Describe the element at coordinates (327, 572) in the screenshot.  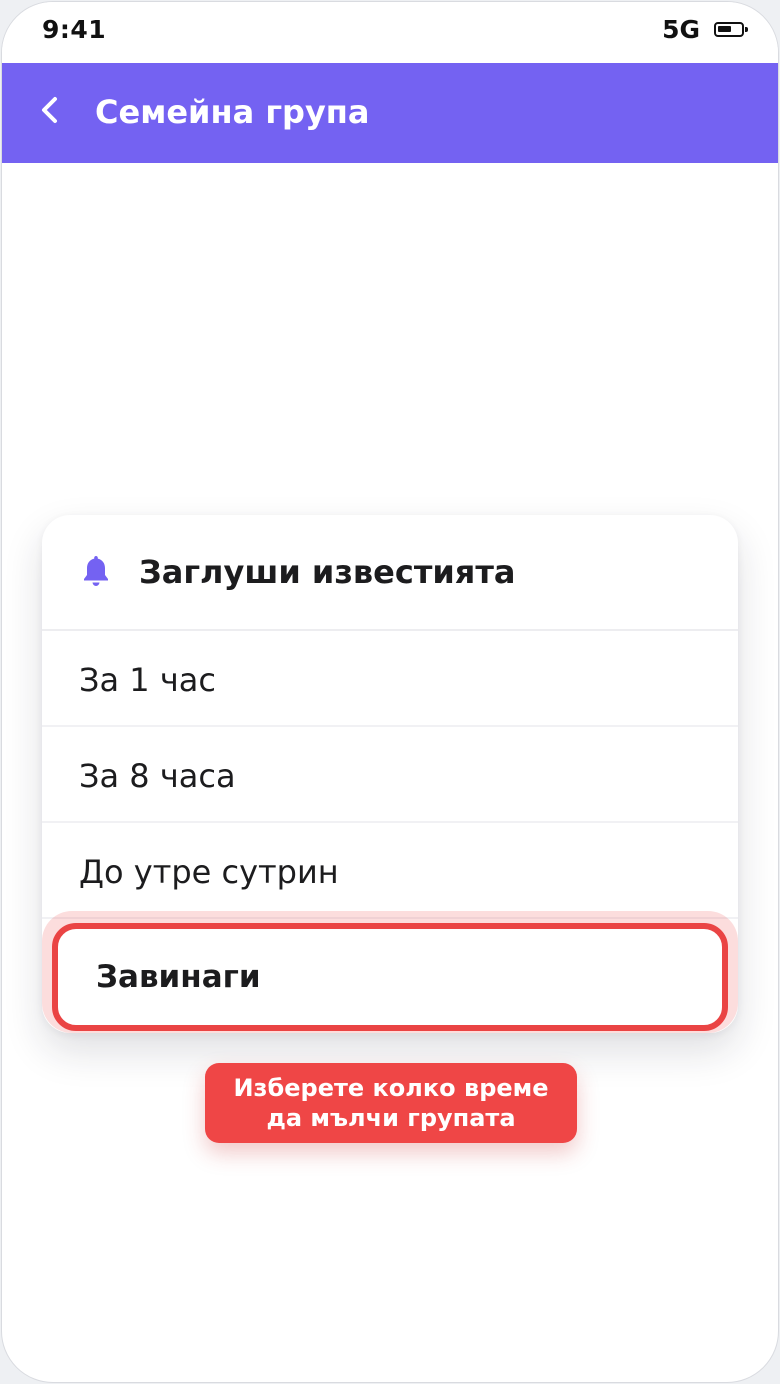
I see `sheet-title: Заглуши известията` at that location.